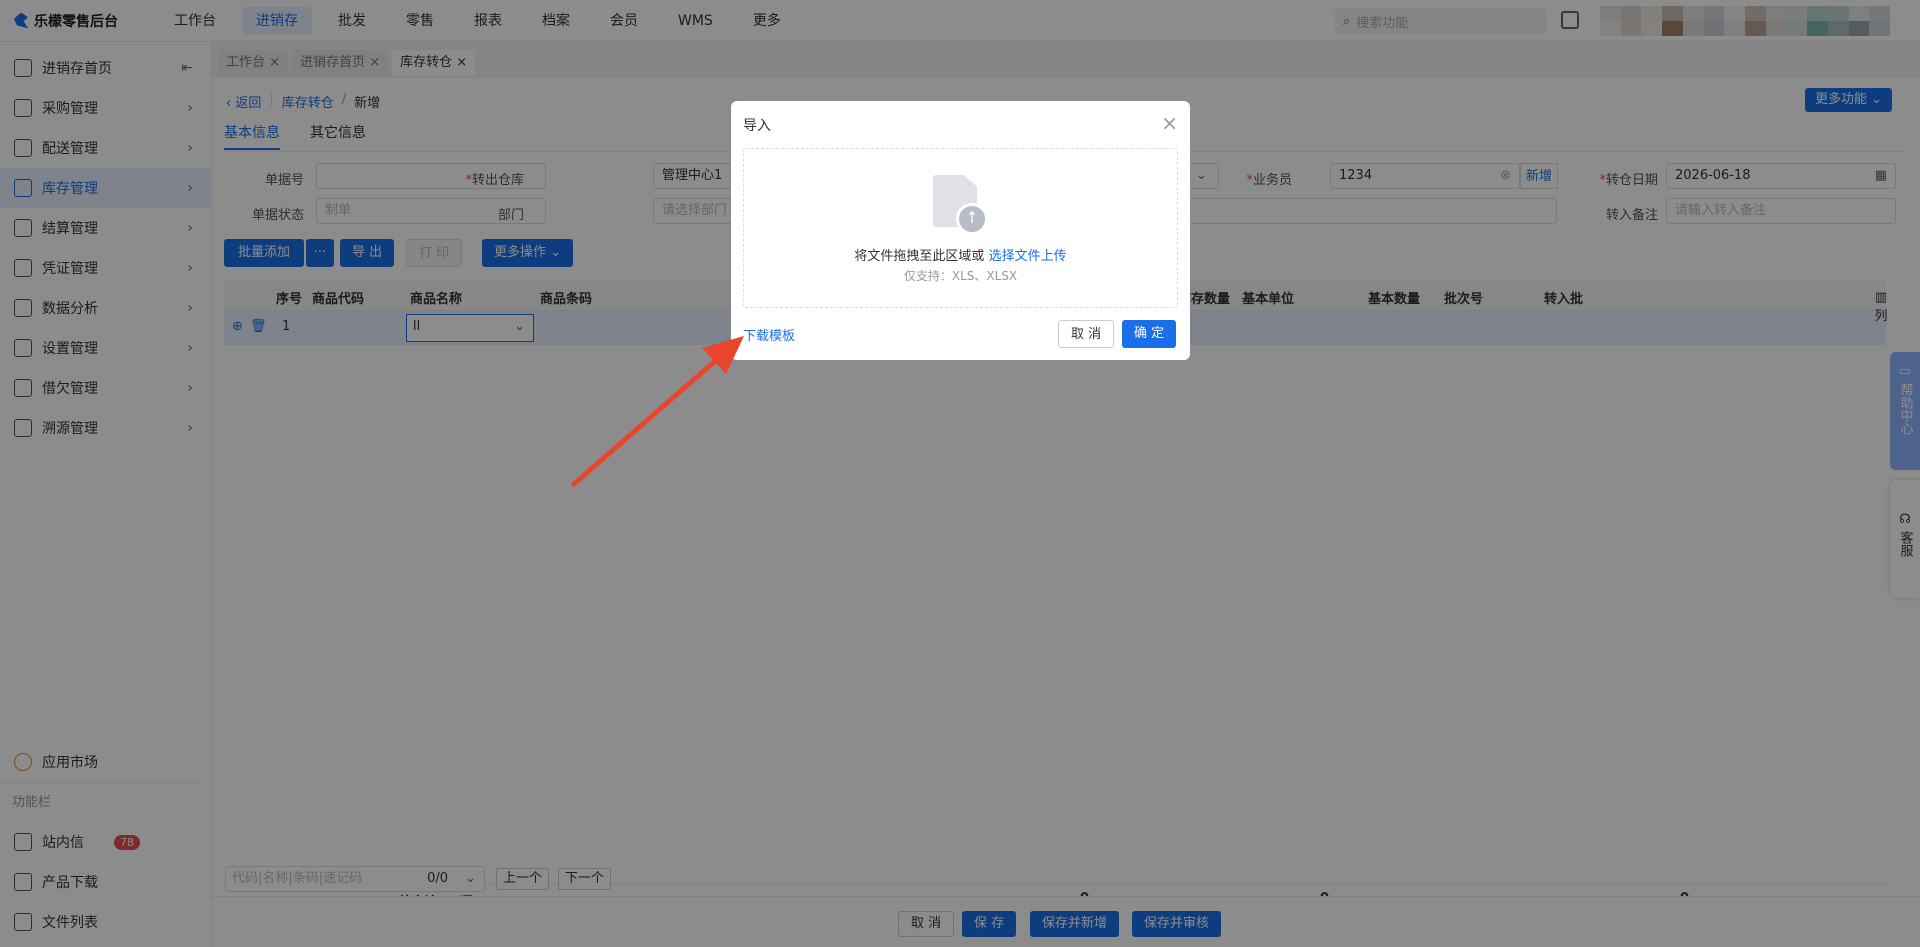  What do you see at coordinates (657, 411) in the screenshot?
I see `annotation-arrow` at bounding box center [657, 411].